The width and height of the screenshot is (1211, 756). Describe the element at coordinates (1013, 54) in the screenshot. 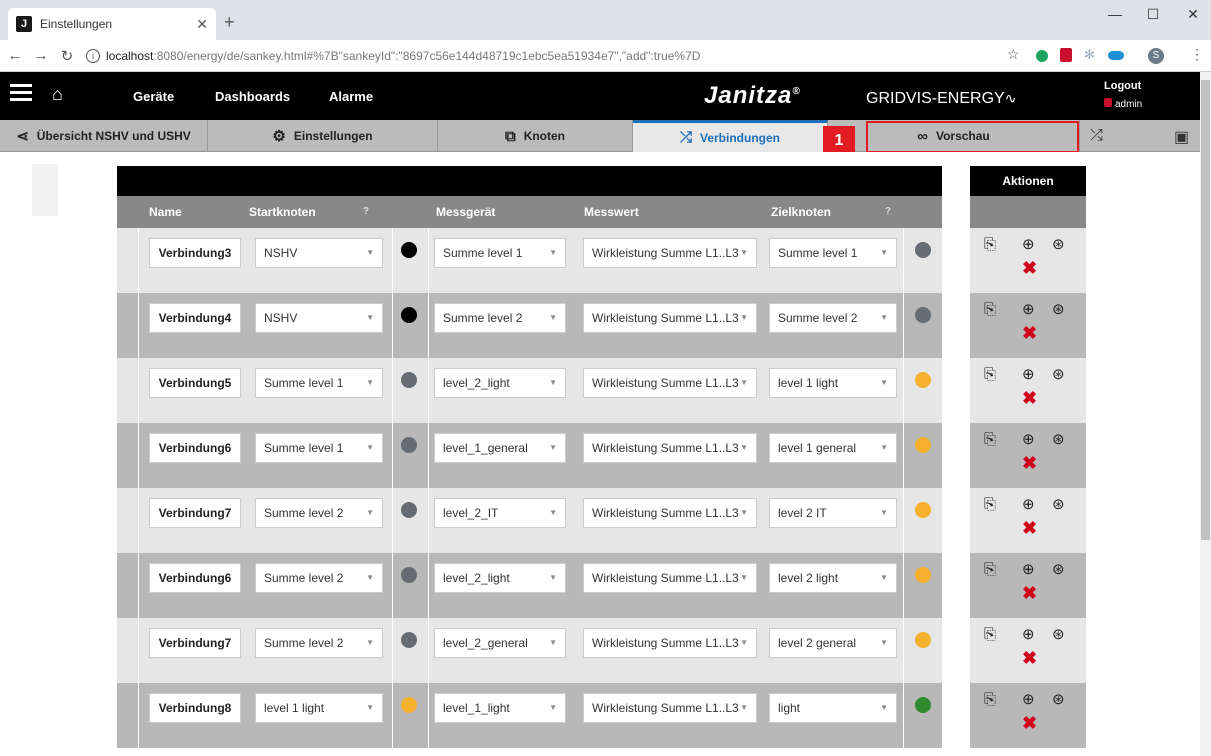

I see `bookmark-star-icon: ☆` at that location.